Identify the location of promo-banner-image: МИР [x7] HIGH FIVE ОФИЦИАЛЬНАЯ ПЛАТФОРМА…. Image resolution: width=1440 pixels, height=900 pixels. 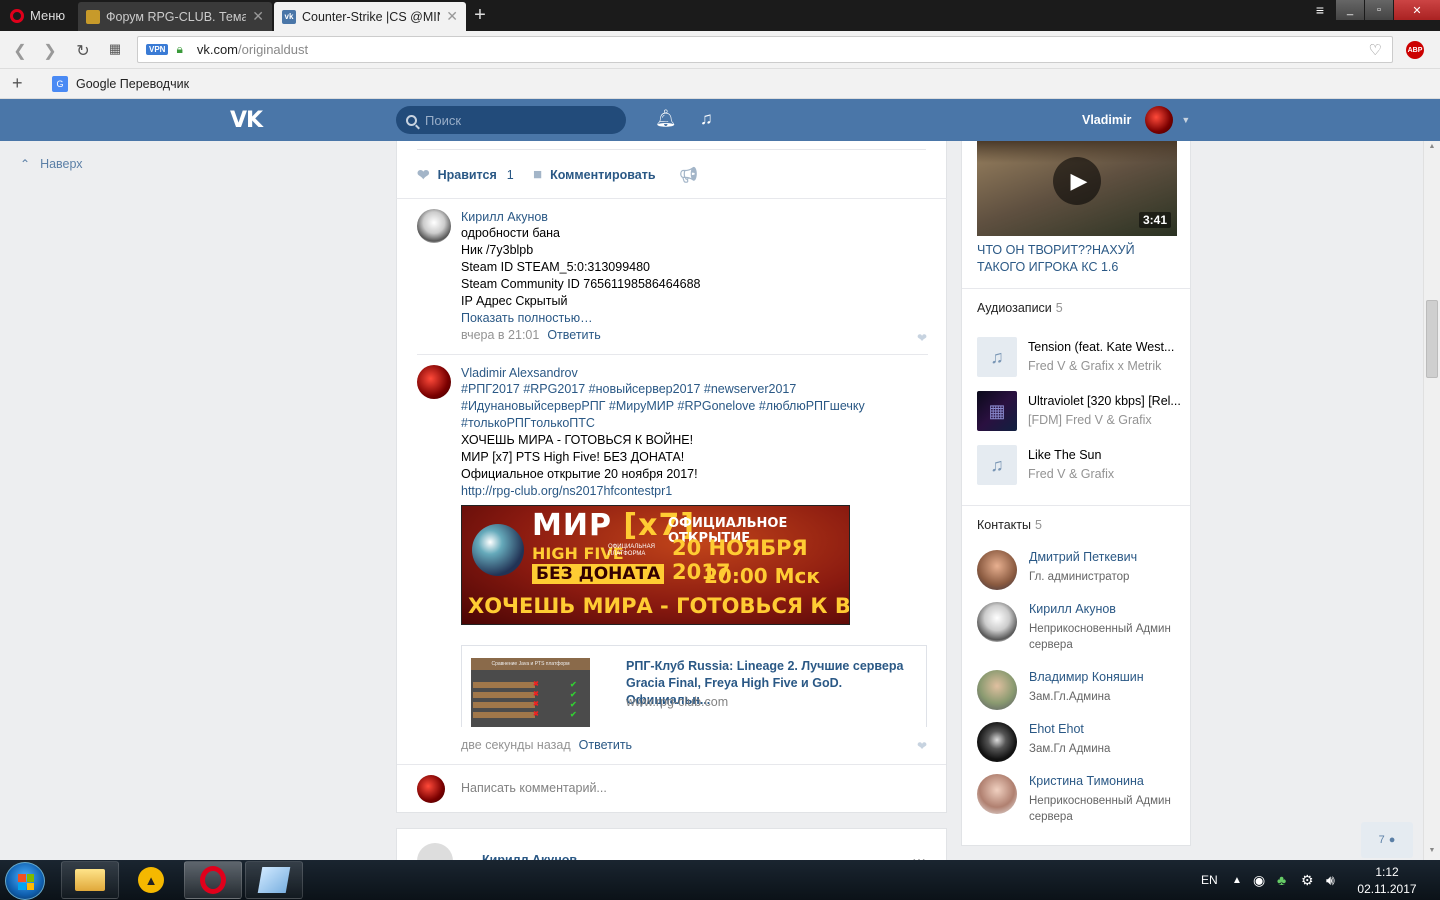
(655, 565).